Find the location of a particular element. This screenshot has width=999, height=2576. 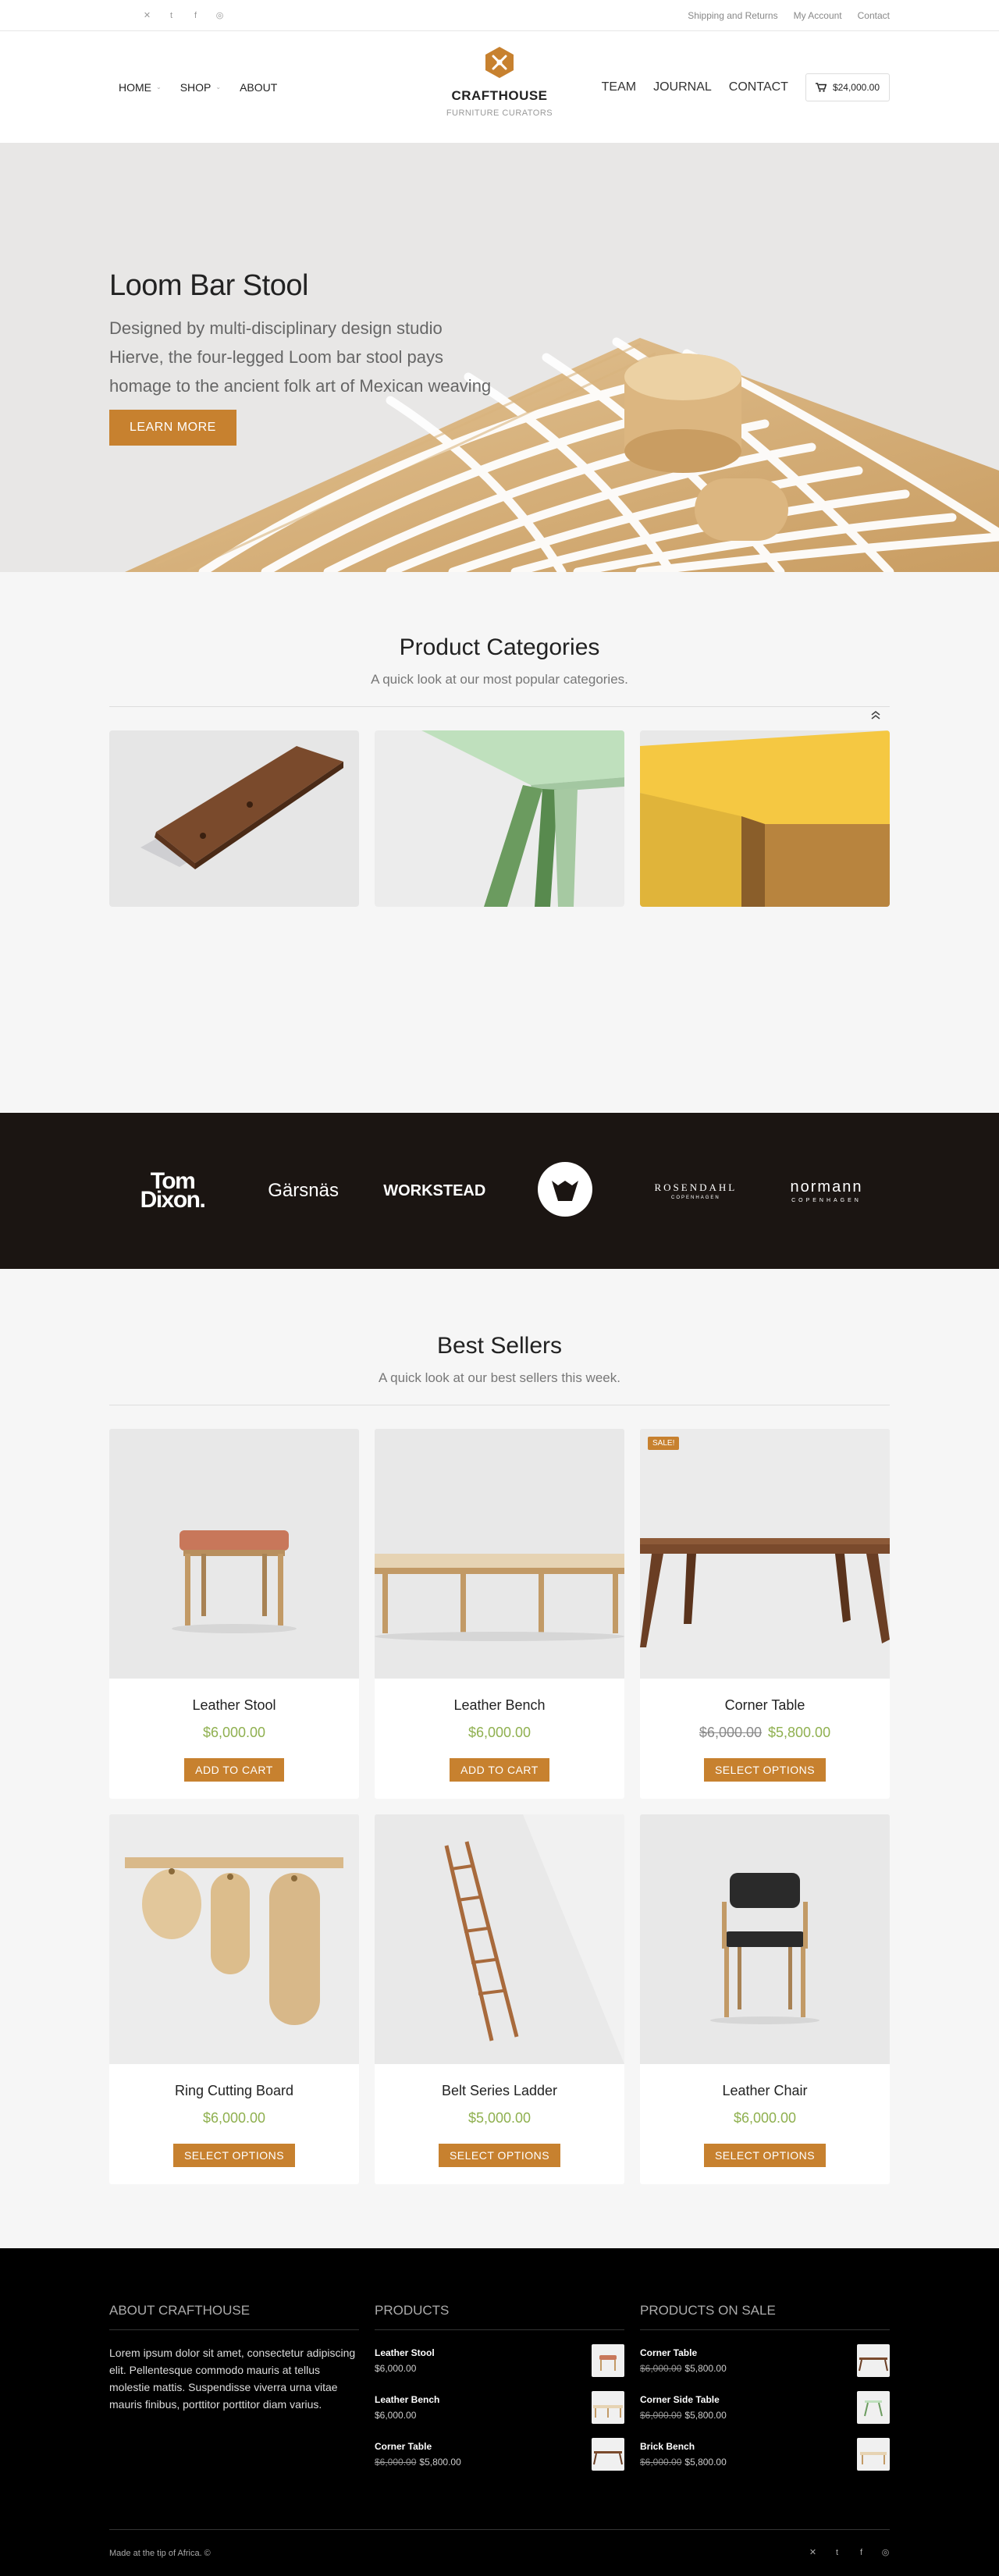

product-name: Ring Cutting Board is located at coordinates (234, 2091).